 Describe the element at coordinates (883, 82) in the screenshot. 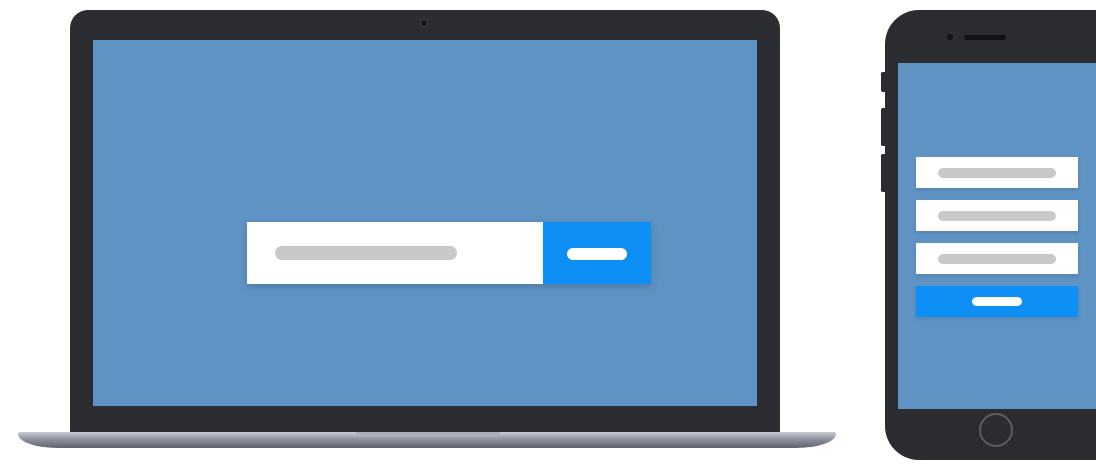

I see `phone-mute-switch` at that location.